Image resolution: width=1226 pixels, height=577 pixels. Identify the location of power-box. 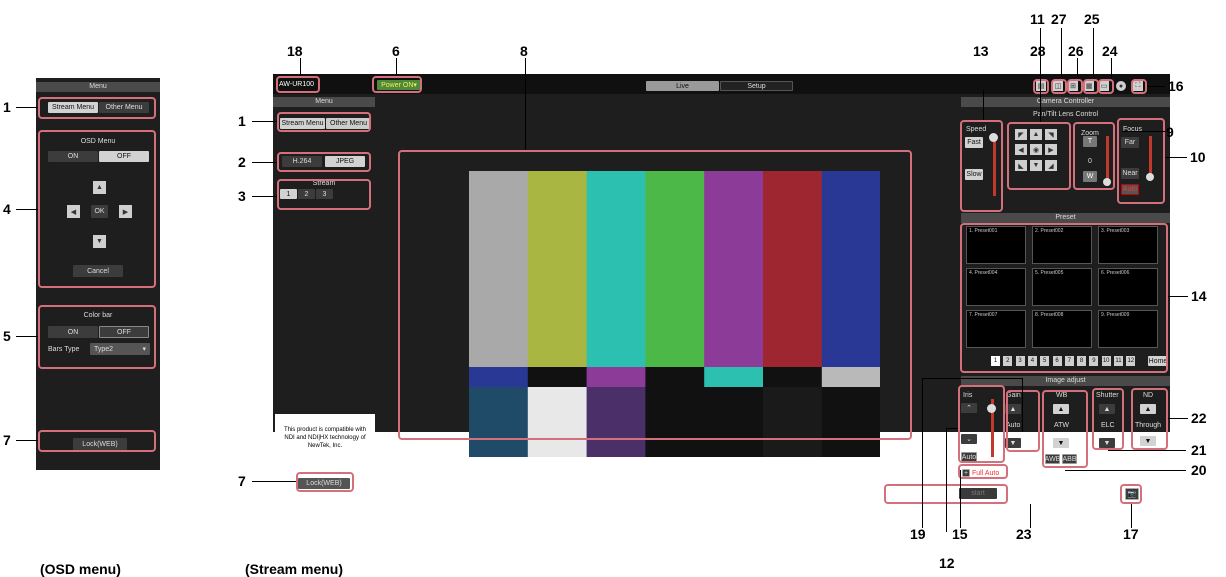
(397, 84).